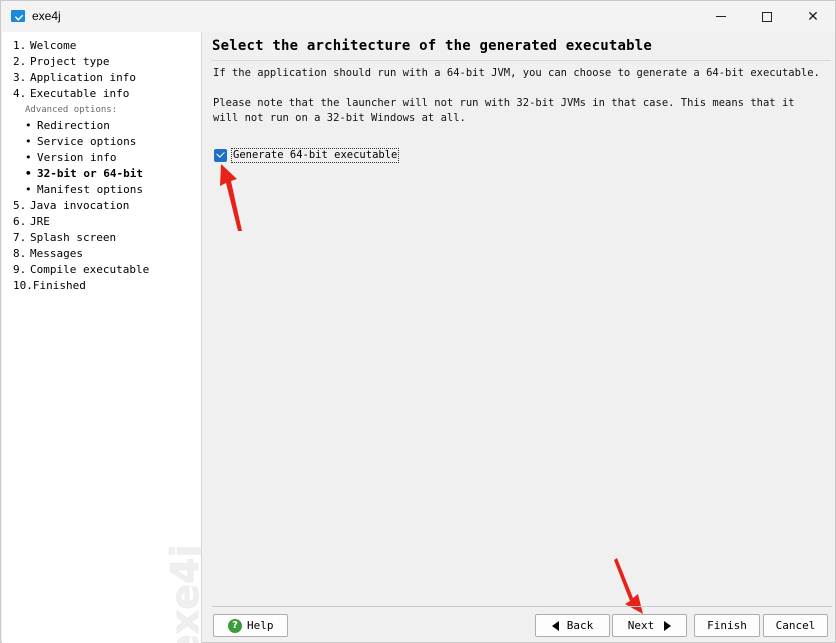 Image resolution: width=836 pixels, height=643 pixels. I want to click on minimize-button, so click(721, 16).